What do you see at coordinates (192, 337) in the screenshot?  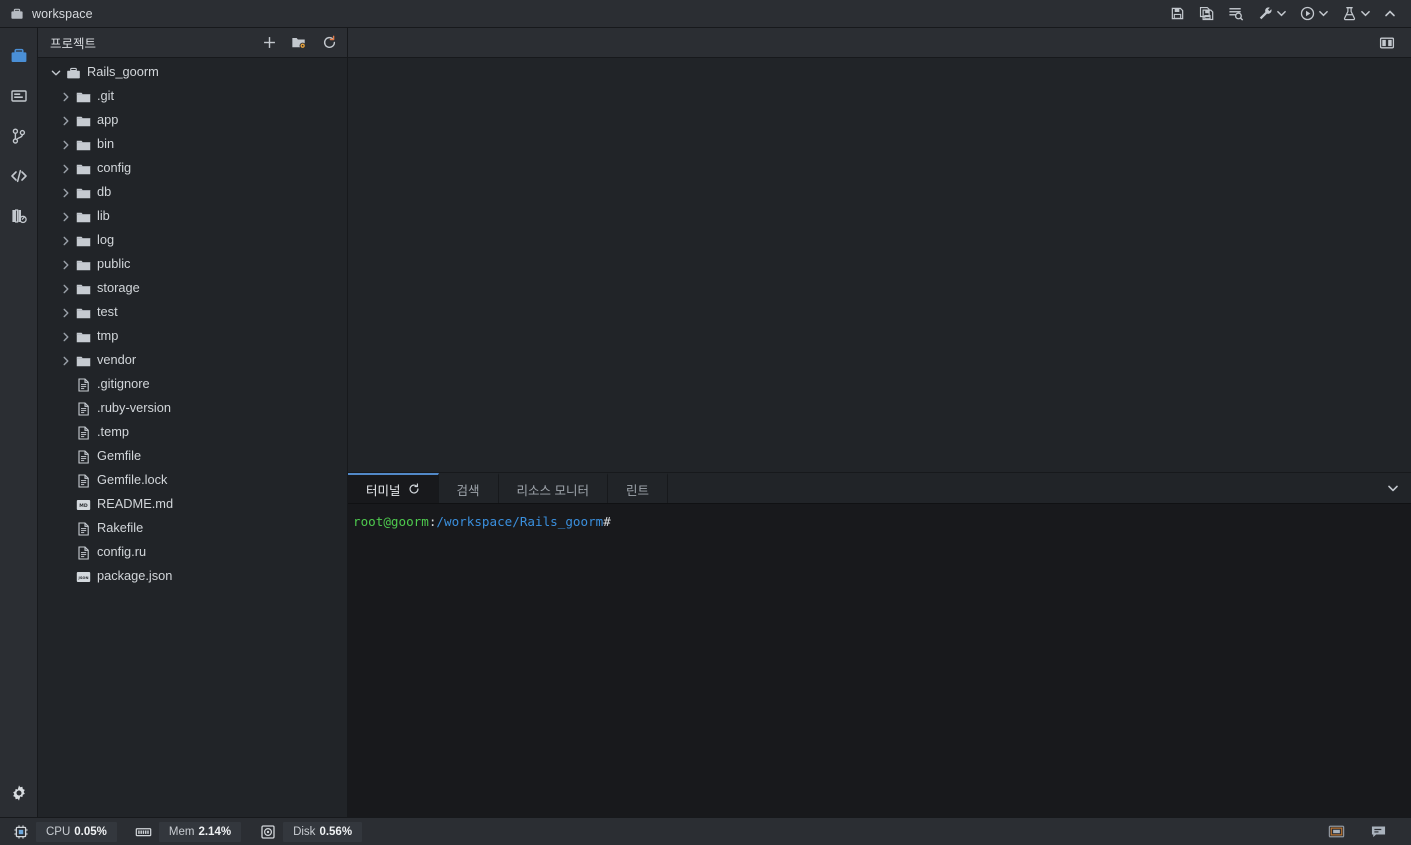 I see `tree-folder-tmp: tmp` at bounding box center [192, 337].